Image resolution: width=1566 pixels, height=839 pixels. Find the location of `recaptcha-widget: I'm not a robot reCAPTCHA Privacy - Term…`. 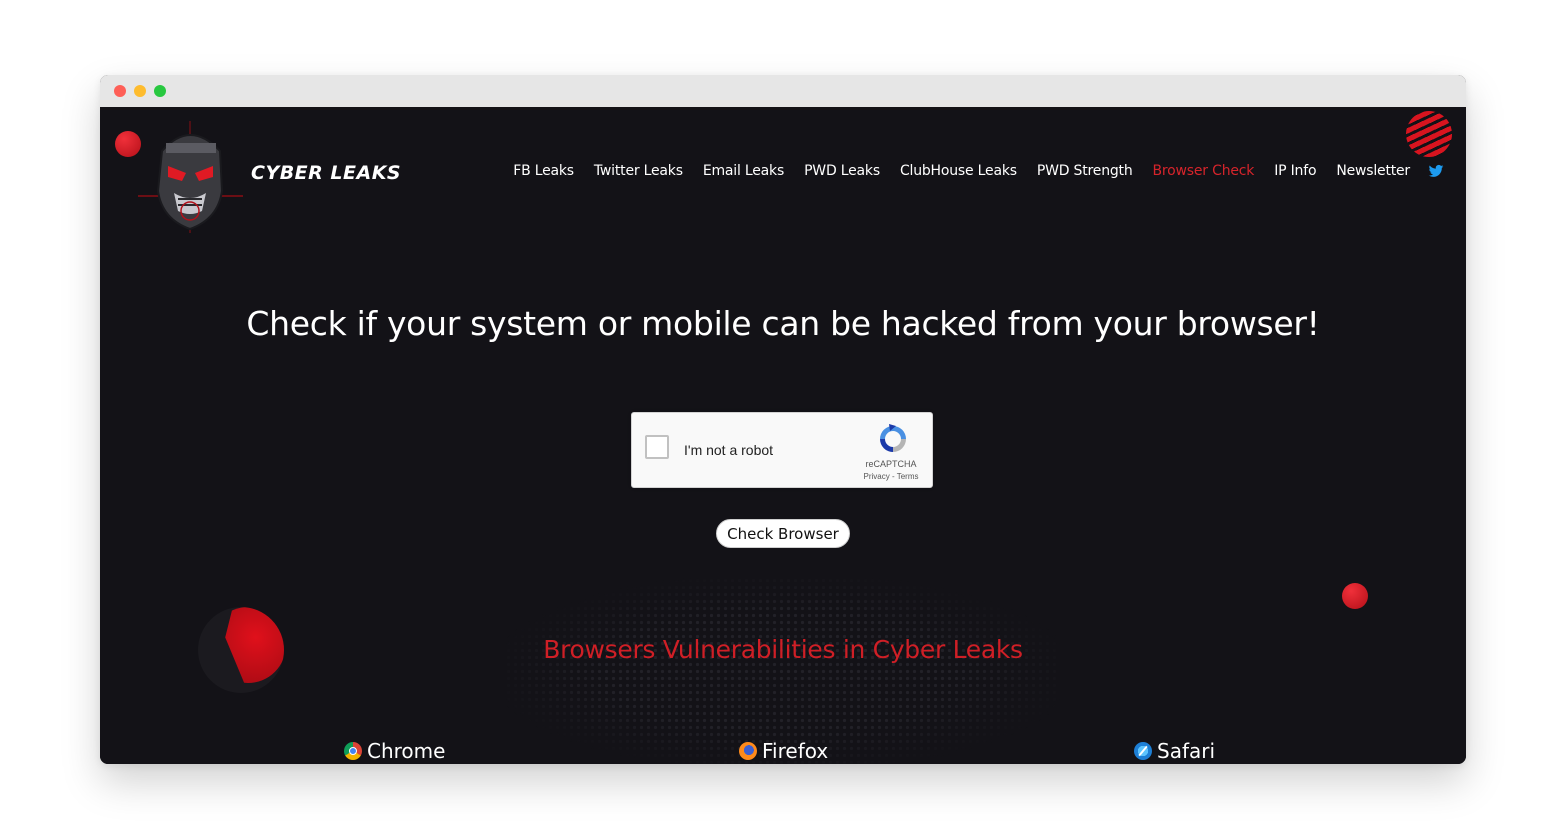

recaptcha-widget: I'm not a robot reCAPTCHA Privacy - Term… is located at coordinates (782, 450).